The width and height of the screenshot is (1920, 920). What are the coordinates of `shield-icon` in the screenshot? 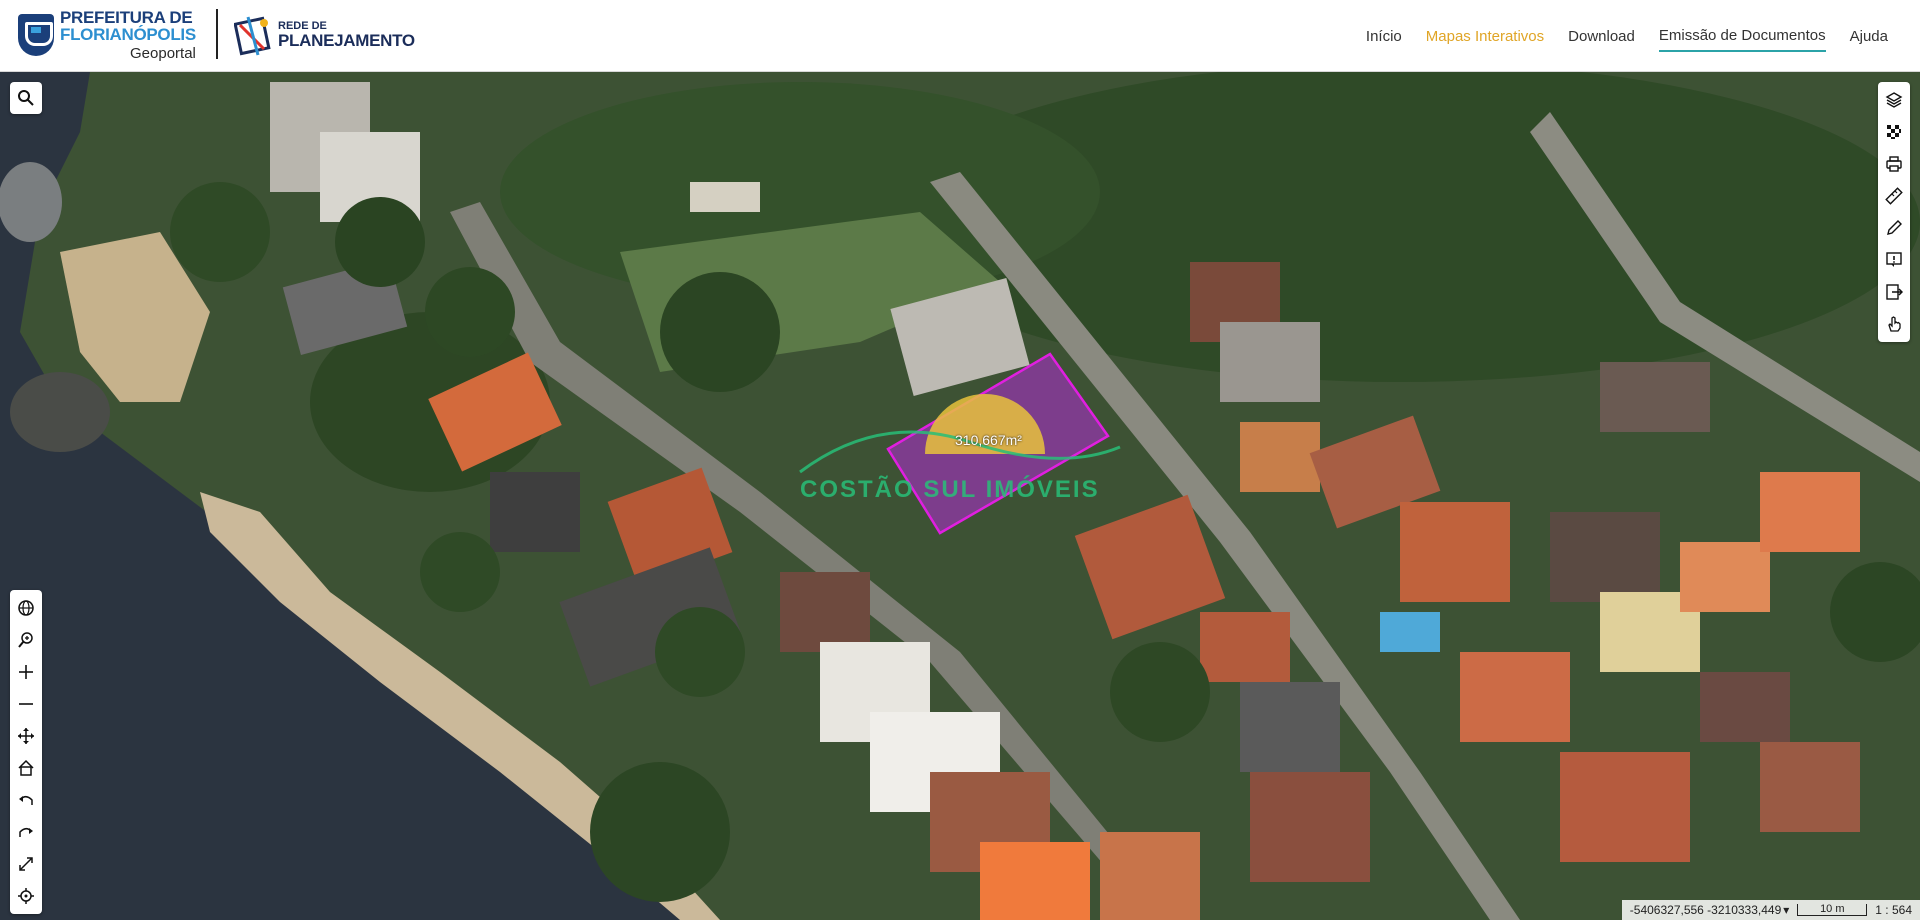 It's located at (36, 35).